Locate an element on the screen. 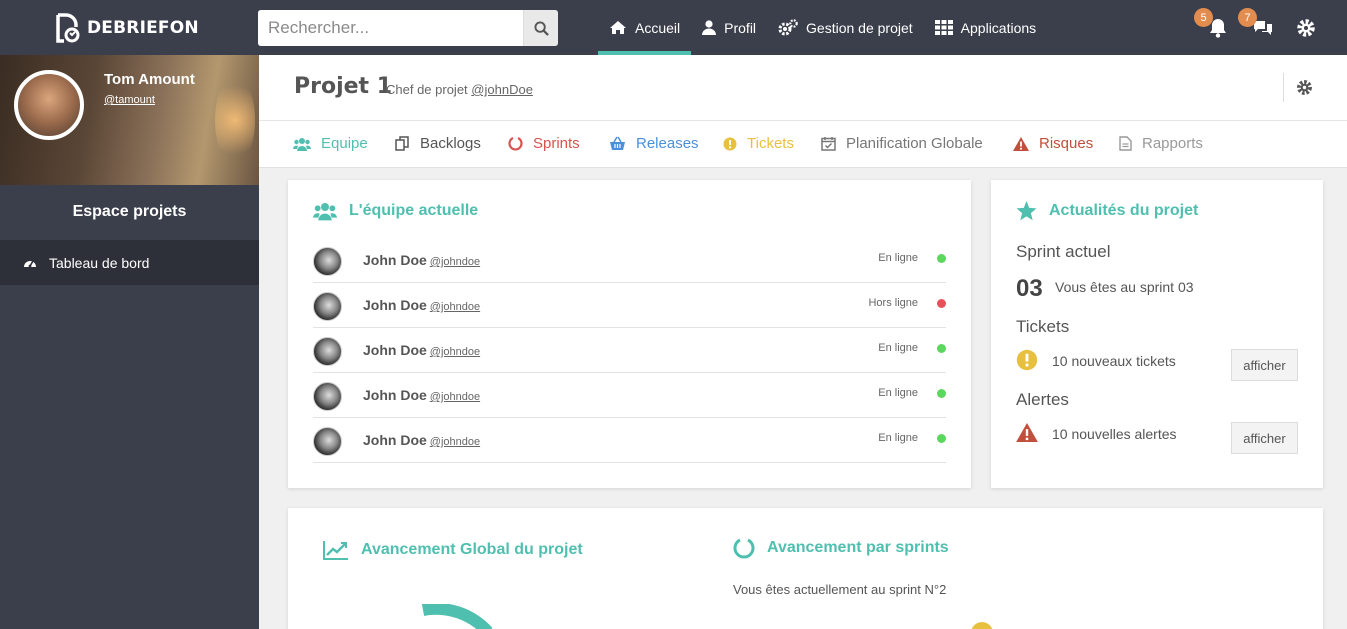 The image size is (1347, 629). show-tickets-button: afficher is located at coordinates (1264, 365).